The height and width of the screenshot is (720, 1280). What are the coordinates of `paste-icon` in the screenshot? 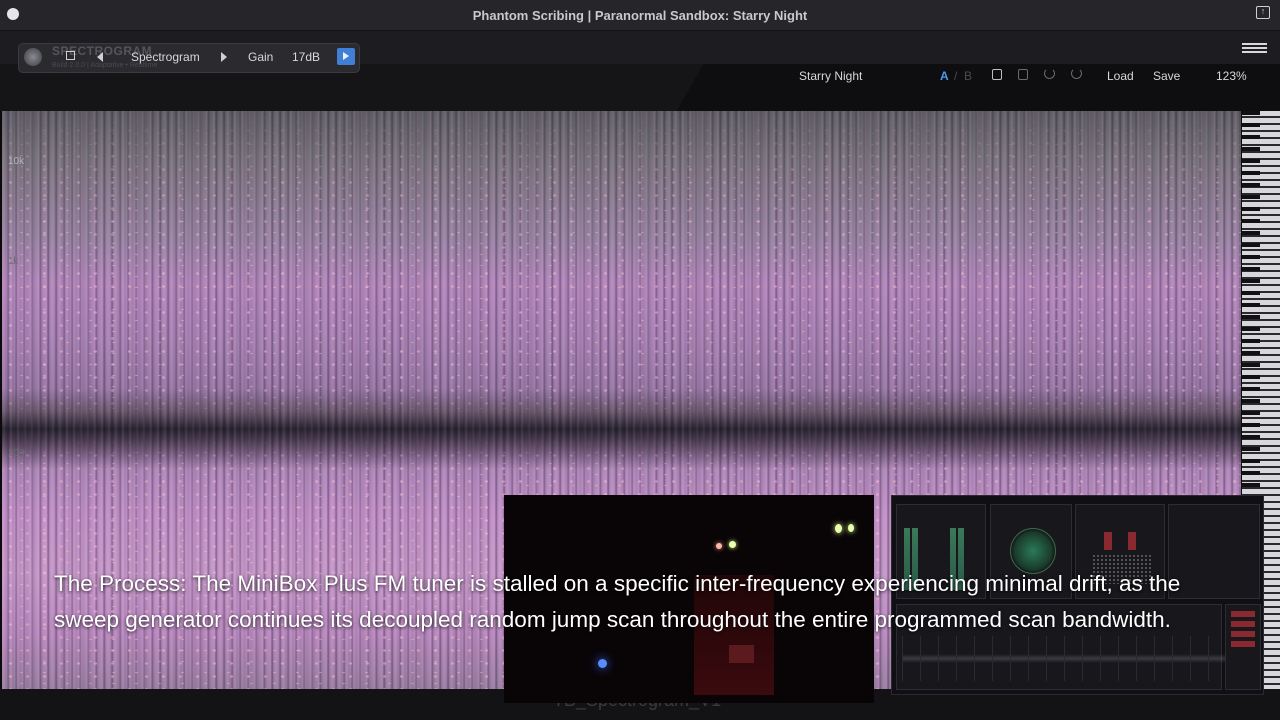 It's located at (1023, 74).